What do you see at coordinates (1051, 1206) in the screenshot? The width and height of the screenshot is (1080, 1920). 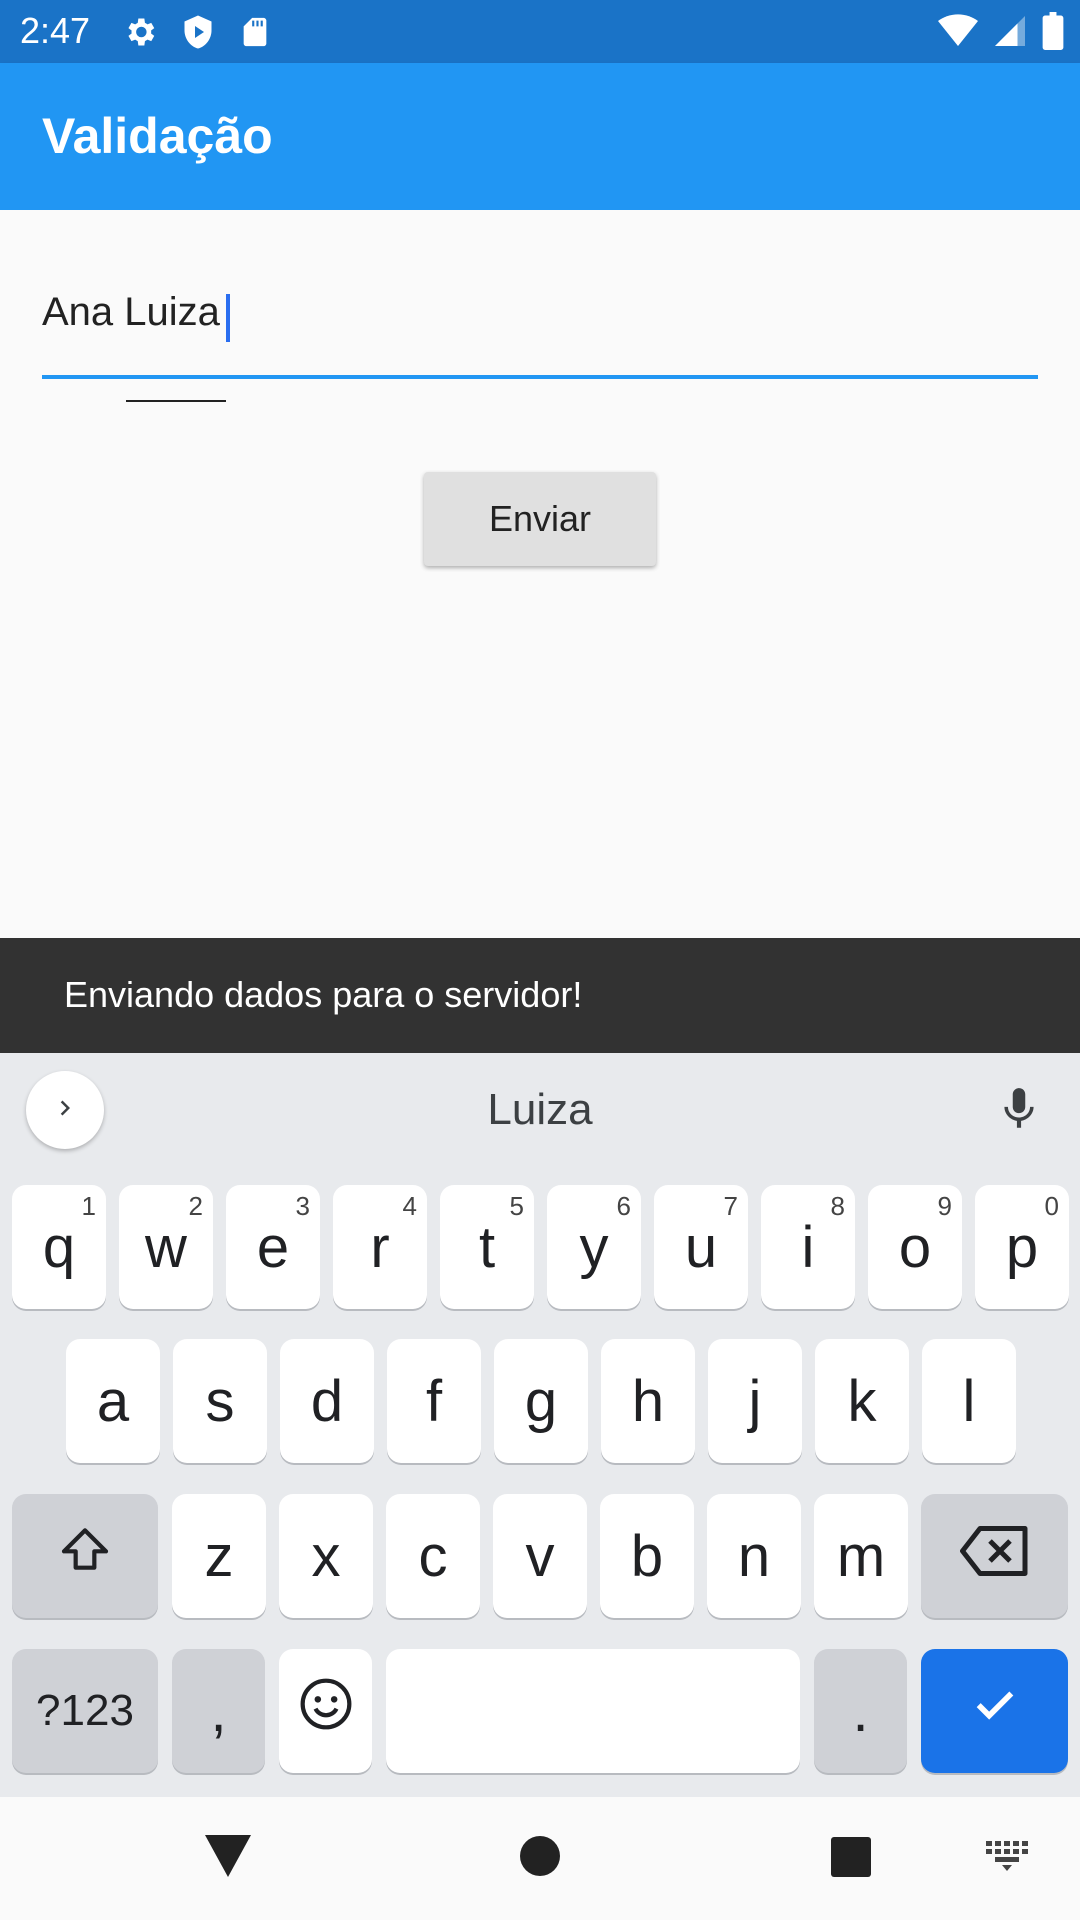 I see `key-p-hint: 0` at bounding box center [1051, 1206].